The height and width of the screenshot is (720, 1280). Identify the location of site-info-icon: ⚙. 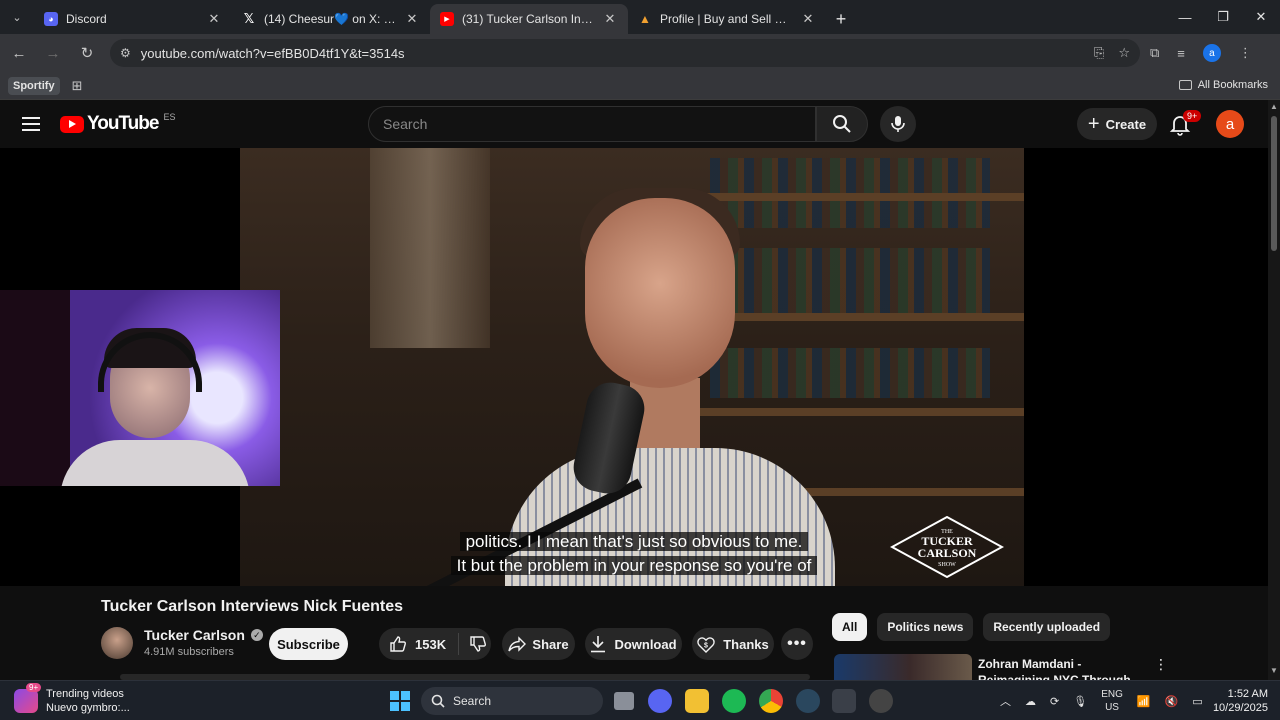
(125, 53).